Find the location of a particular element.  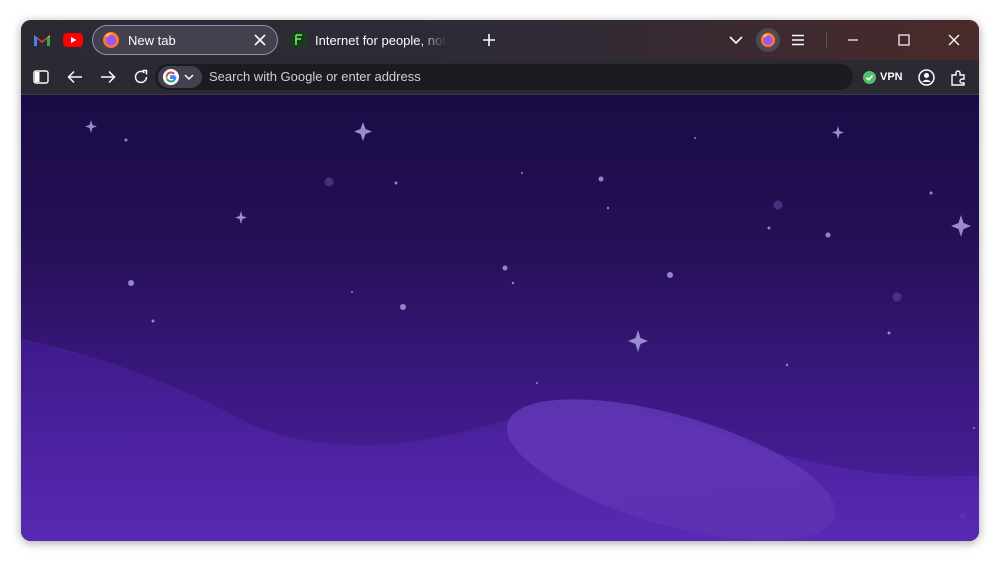

sidebar-icon is located at coordinates (41, 77).